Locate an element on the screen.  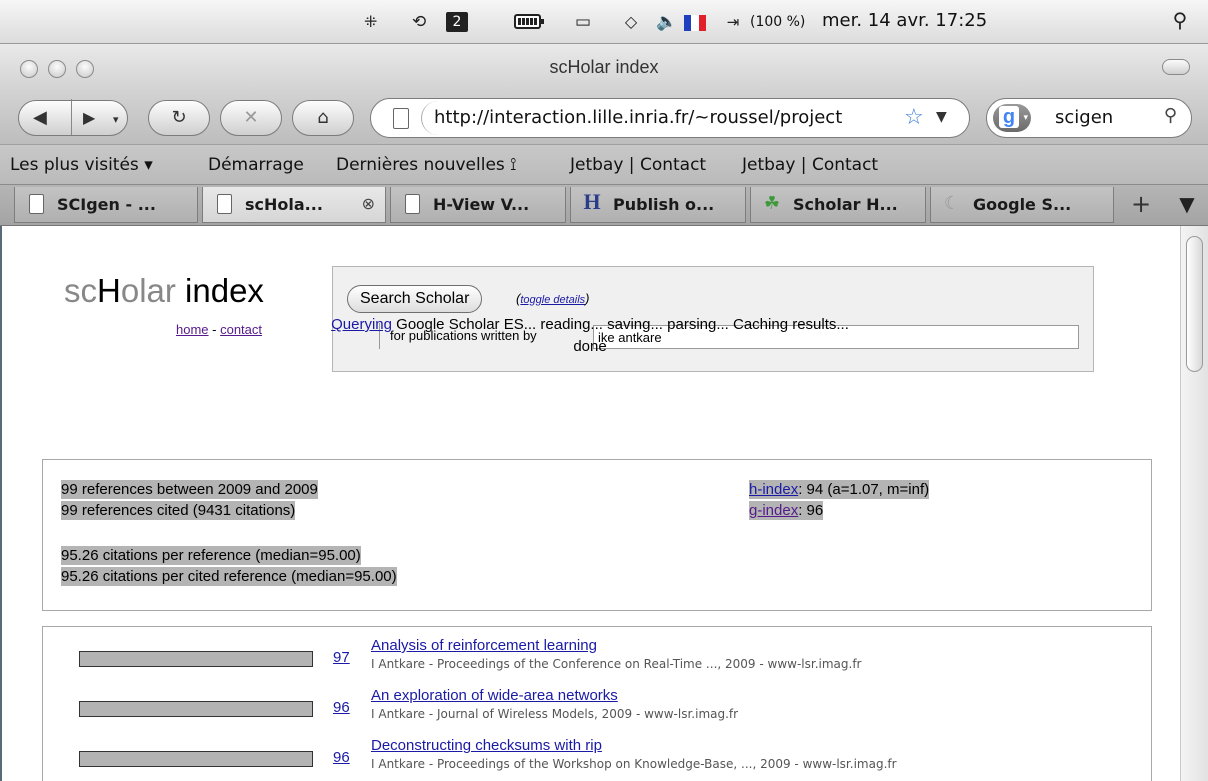
result-title-link: Deconstructing checksums with rip is located at coordinates (486, 745).